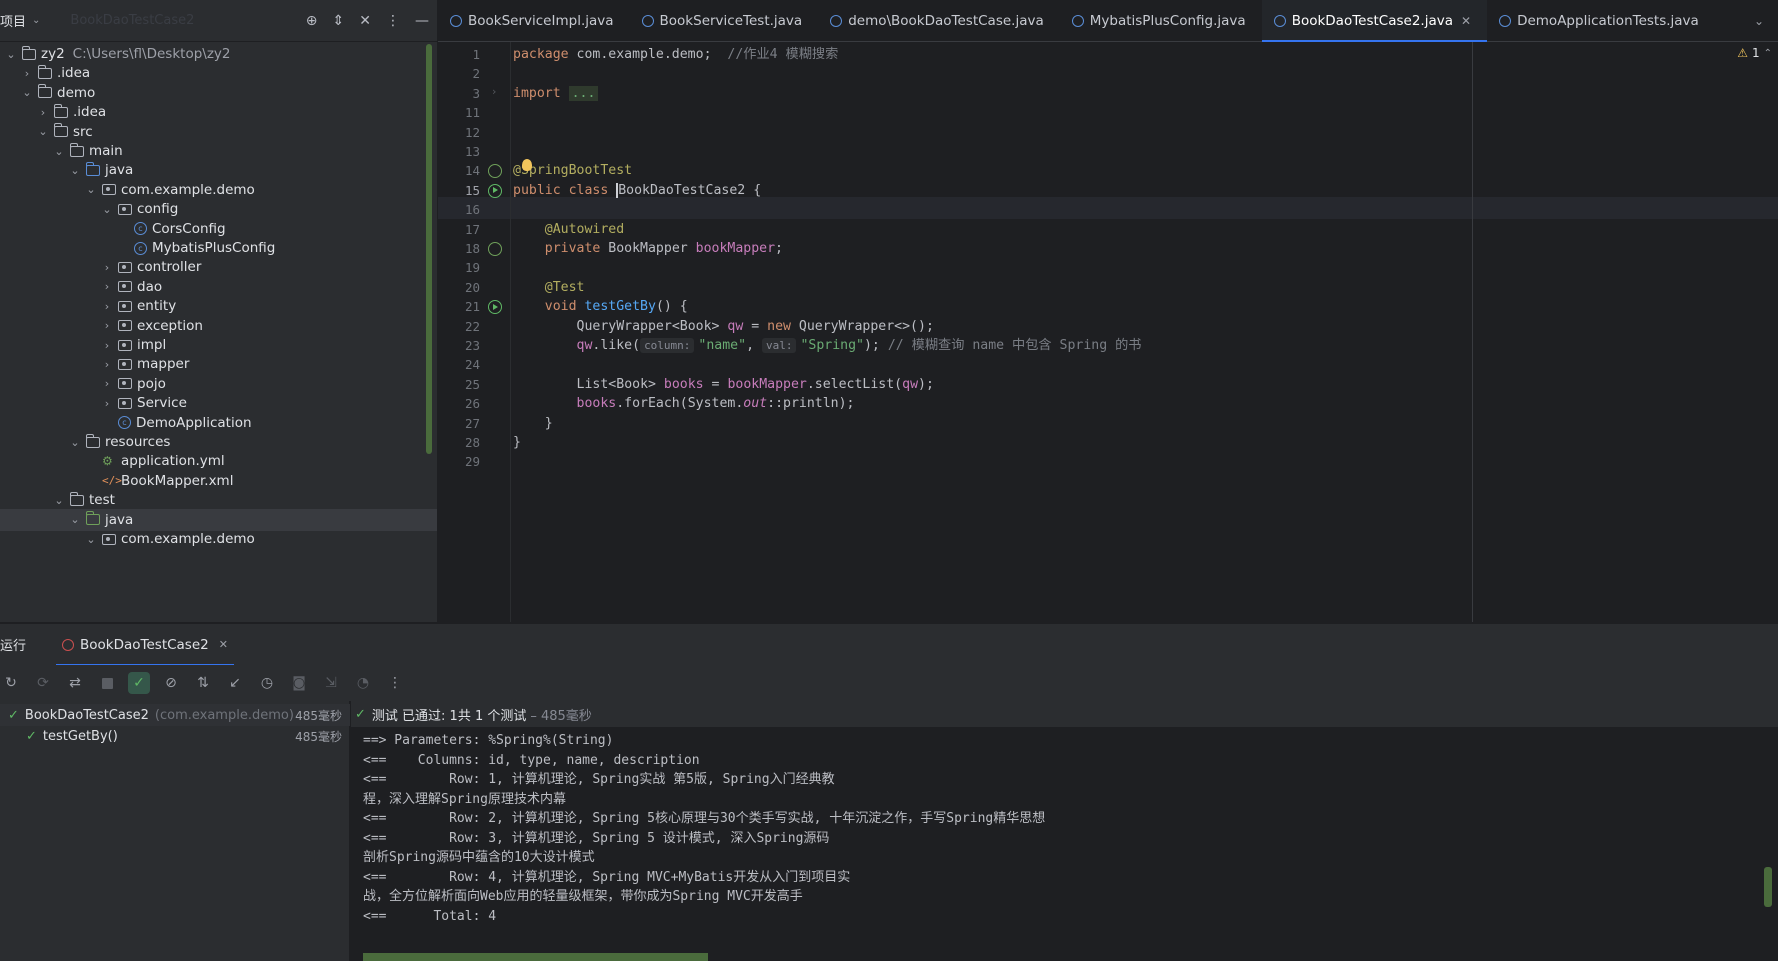 The image size is (1778, 961). What do you see at coordinates (1167, 20) in the screenshot?
I see `editor-tab-label: MybatisPlusConfig.java` at bounding box center [1167, 20].